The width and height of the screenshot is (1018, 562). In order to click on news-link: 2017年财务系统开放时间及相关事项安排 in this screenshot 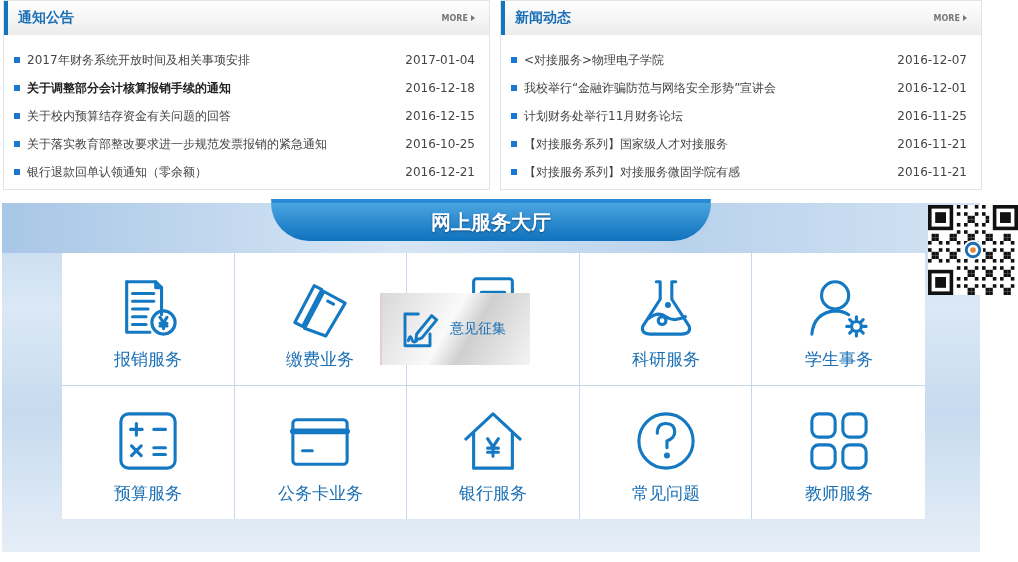, I will do `click(212, 60)`.